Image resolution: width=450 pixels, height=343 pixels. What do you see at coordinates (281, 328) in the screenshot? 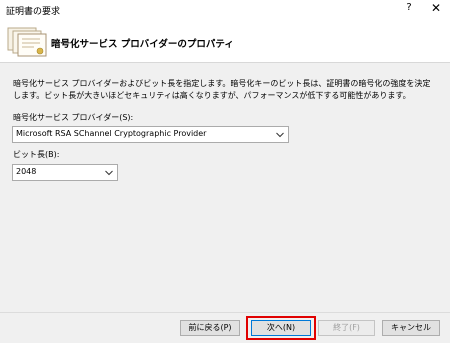
I see `next-button: 次へ(N)` at bounding box center [281, 328].